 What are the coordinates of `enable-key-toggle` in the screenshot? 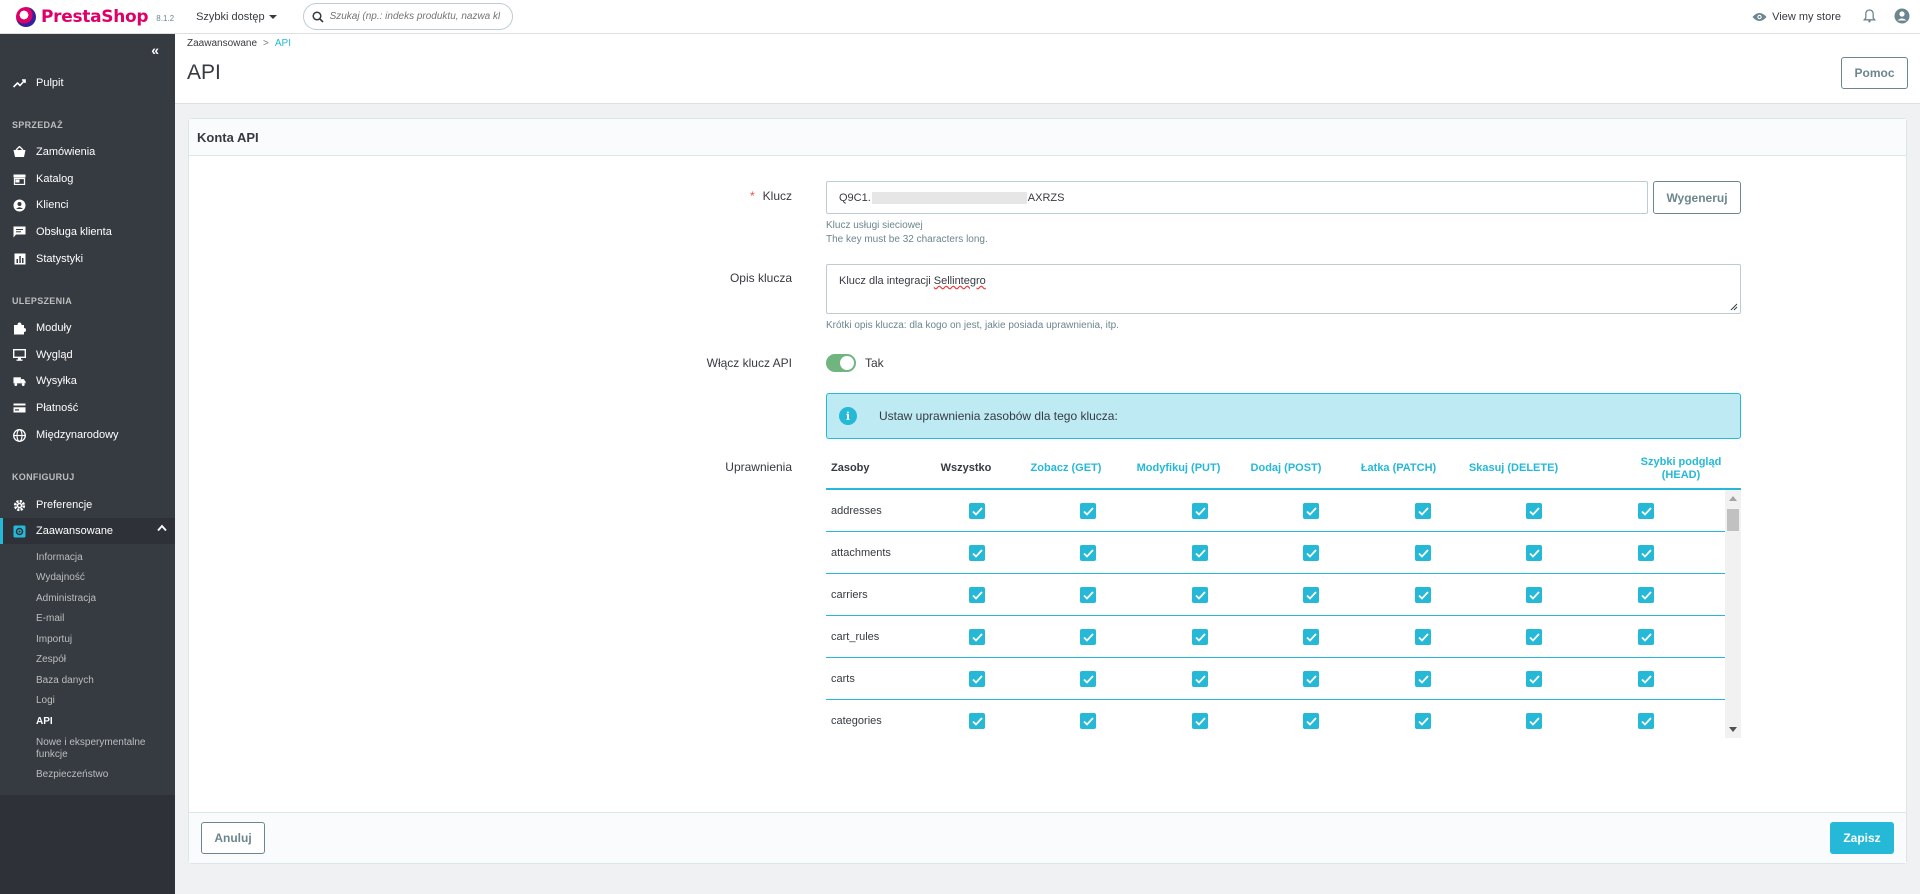 It's located at (841, 363).